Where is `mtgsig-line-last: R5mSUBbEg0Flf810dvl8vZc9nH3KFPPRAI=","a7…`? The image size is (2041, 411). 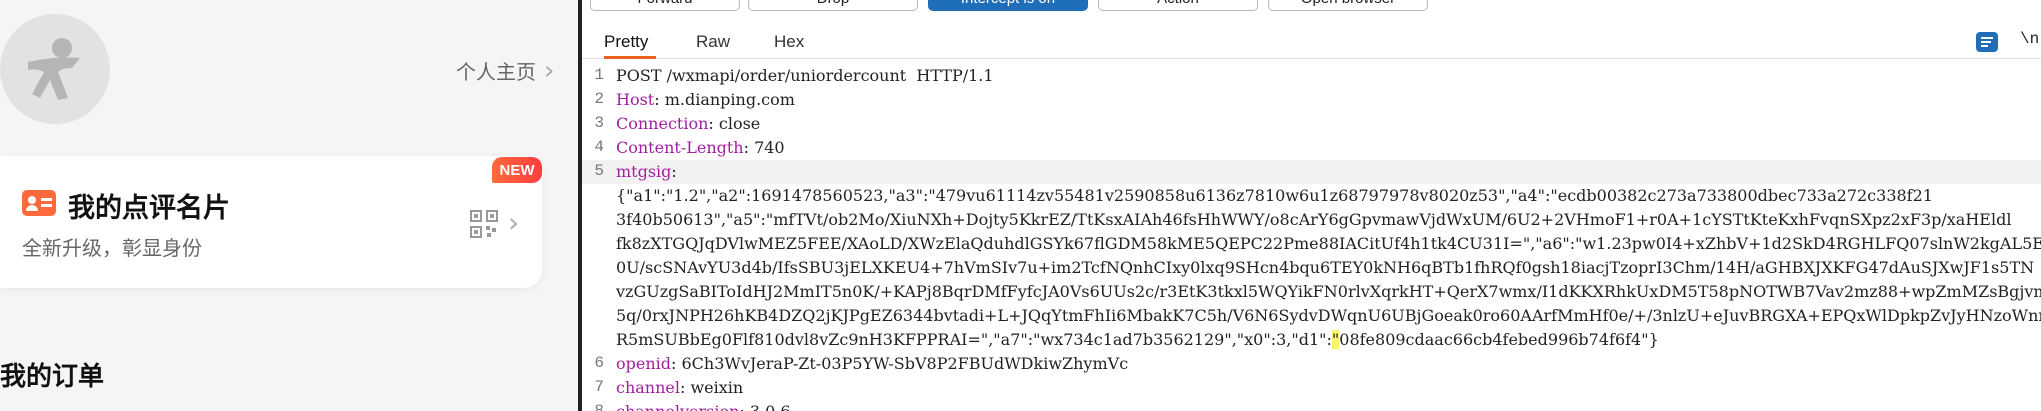 mtgsig-line-last: R5mSUBbEg0Flf810dvl8vZc9nH3KFPPRAI=","a7… is located at coordinates (1137, 340).